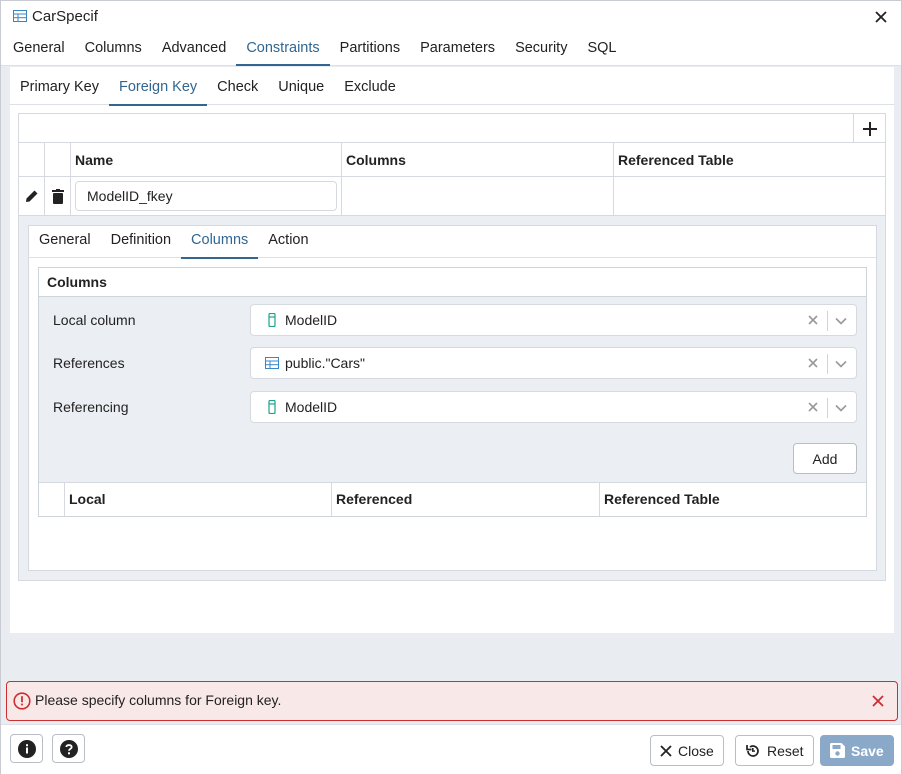 The height and width of the screenshot is (774, 902). Describe the element at coordinates (452, 282) in the screenshot. I see `columns-section-title: Columns` at that location.